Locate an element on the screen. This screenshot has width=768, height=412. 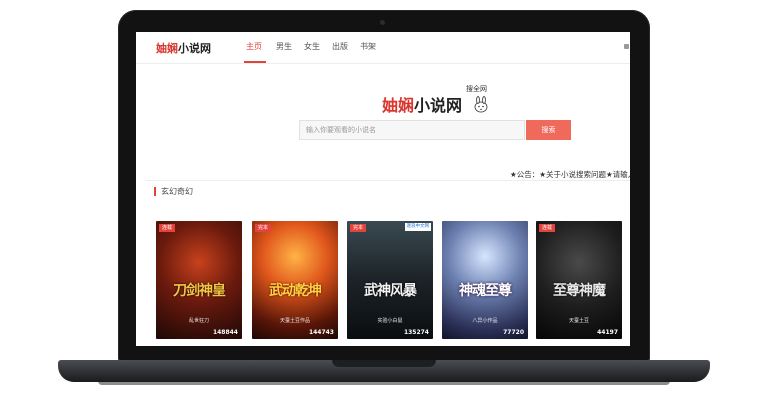
book-title: 至尊神魔 is located at coordinates (579, 291).